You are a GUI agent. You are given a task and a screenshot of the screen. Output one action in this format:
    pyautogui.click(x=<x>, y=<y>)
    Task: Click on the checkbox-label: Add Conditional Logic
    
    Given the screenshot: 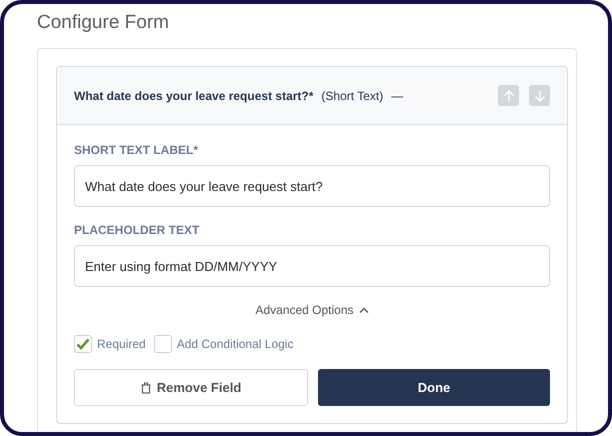 What is the action you would take?
    pyautogui.click(x=235, y=344)
    